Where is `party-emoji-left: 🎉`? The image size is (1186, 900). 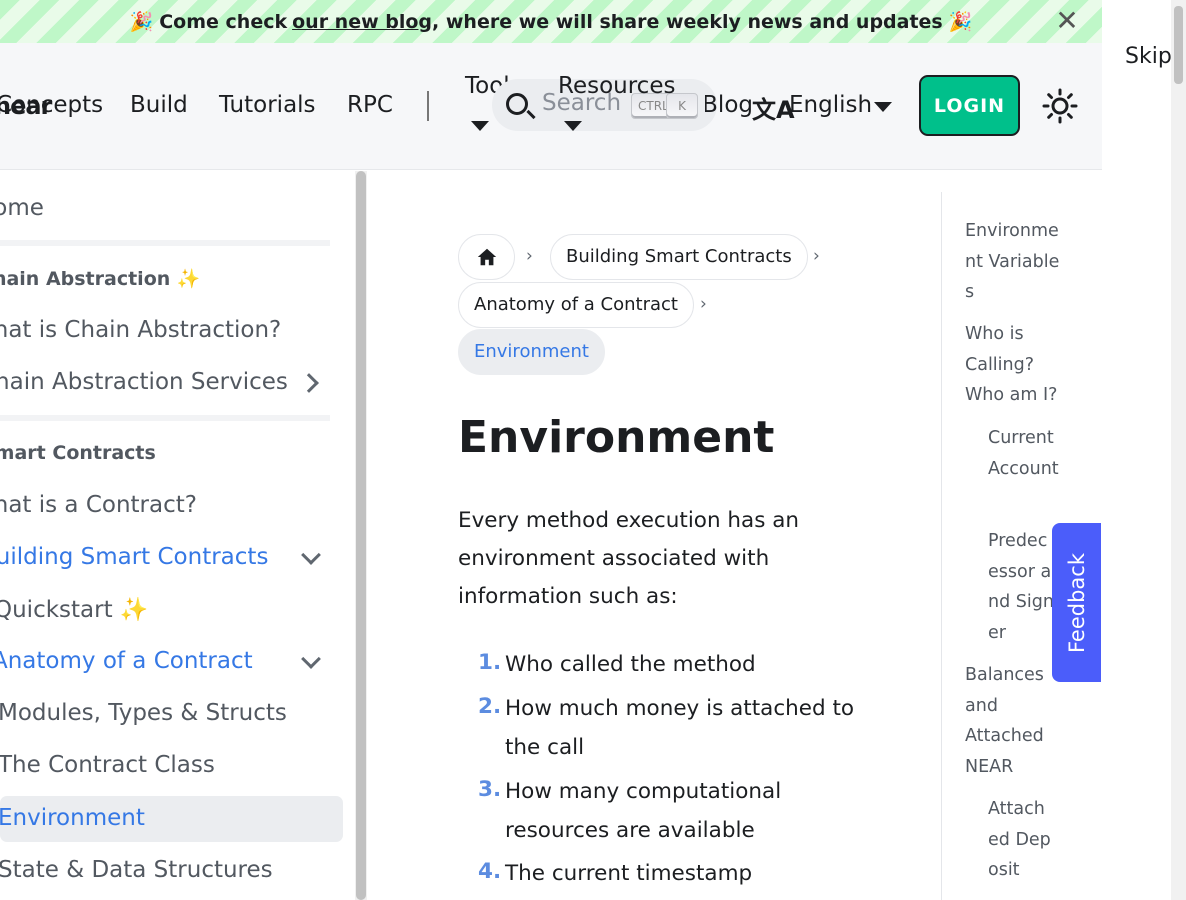
party-emoji-left: 🎉 is located at coordinates (141, 22).